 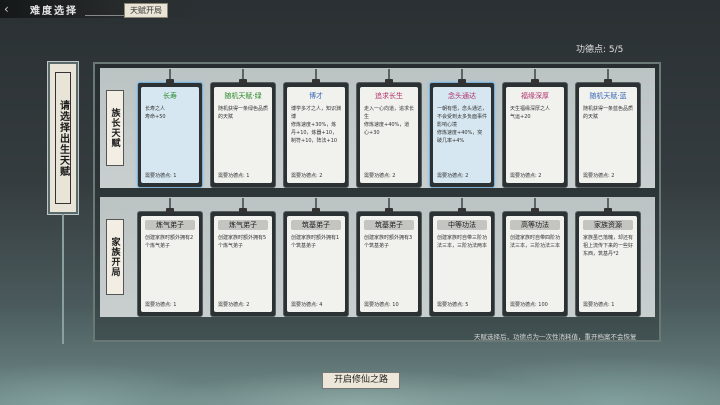 I want to click on side-title-border: 请选择出生天赋, so click(x=63, y=138).